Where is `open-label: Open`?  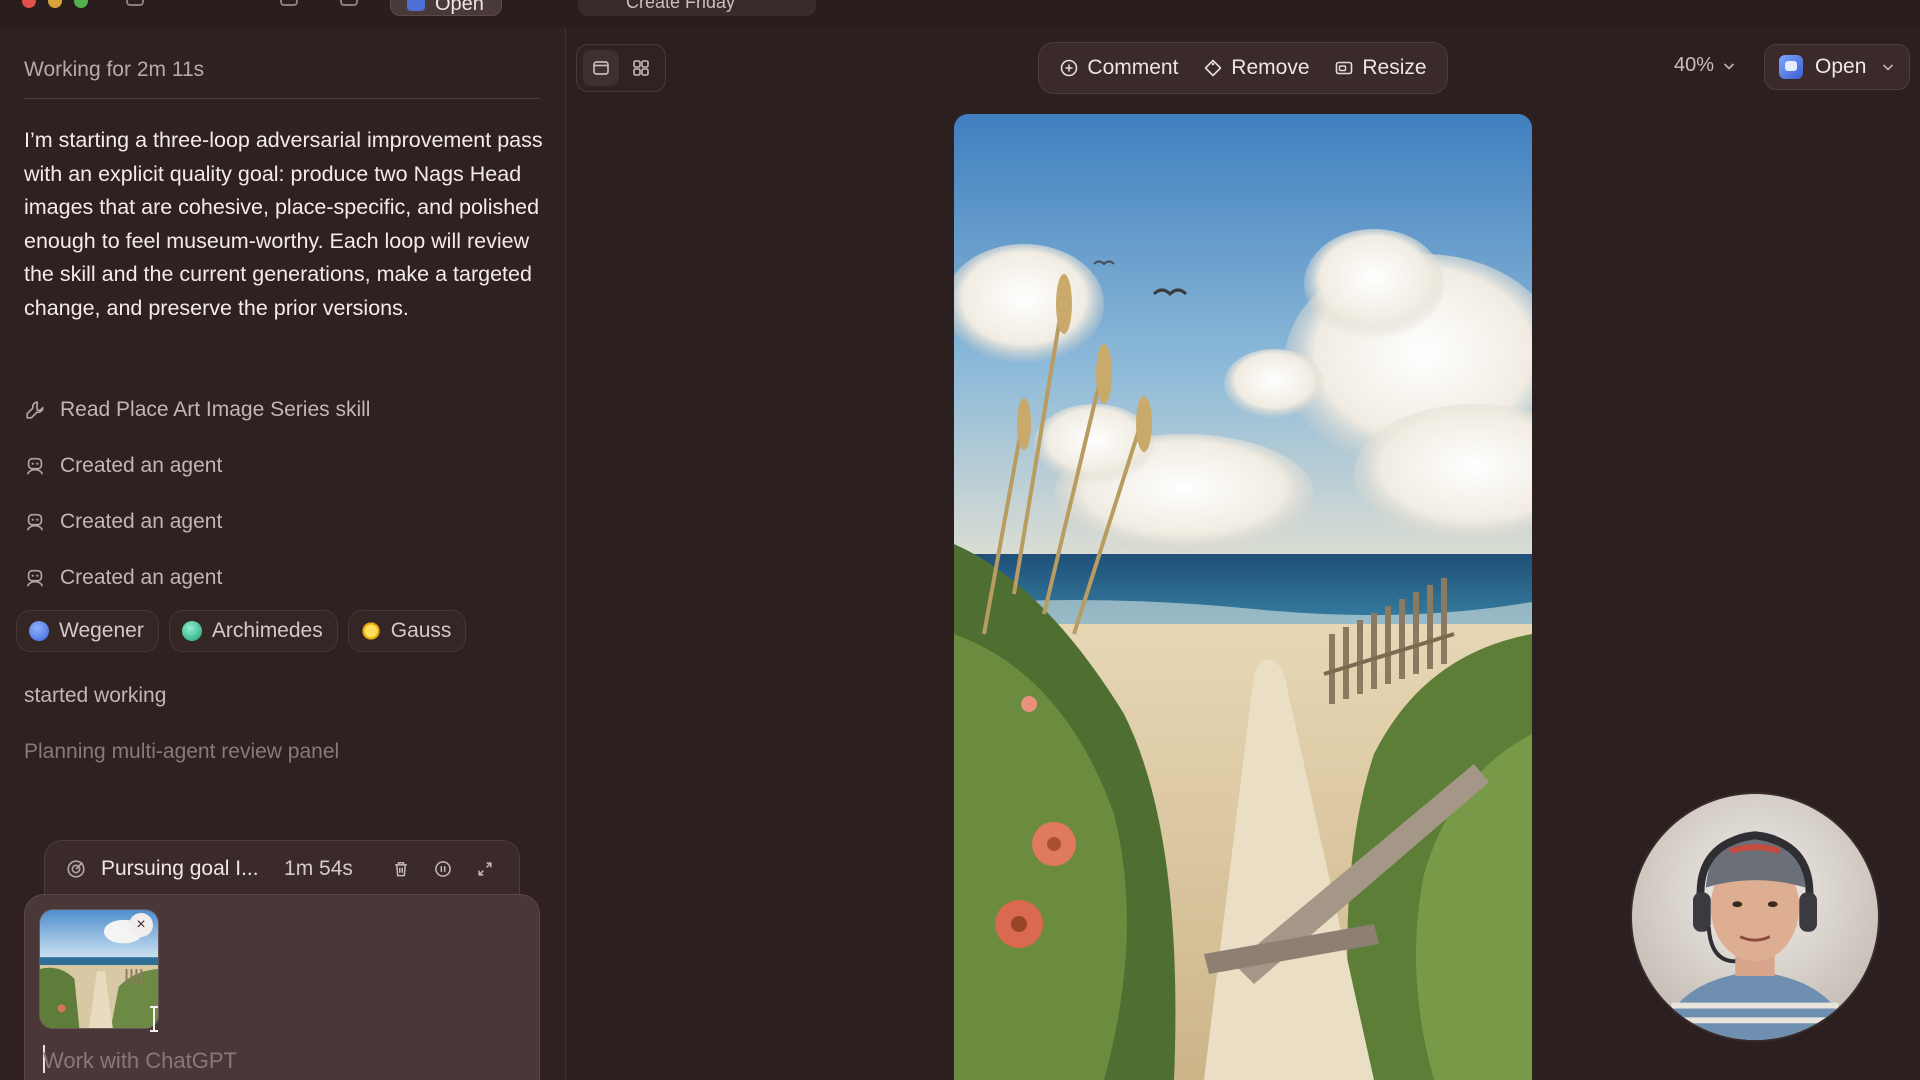 open-label: Open is located at coordinates (1841, 66).